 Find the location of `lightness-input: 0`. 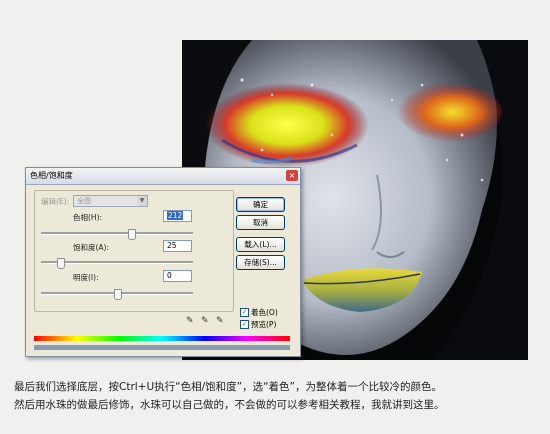

lightness-input: 0 is located at coordinates (177, 276).